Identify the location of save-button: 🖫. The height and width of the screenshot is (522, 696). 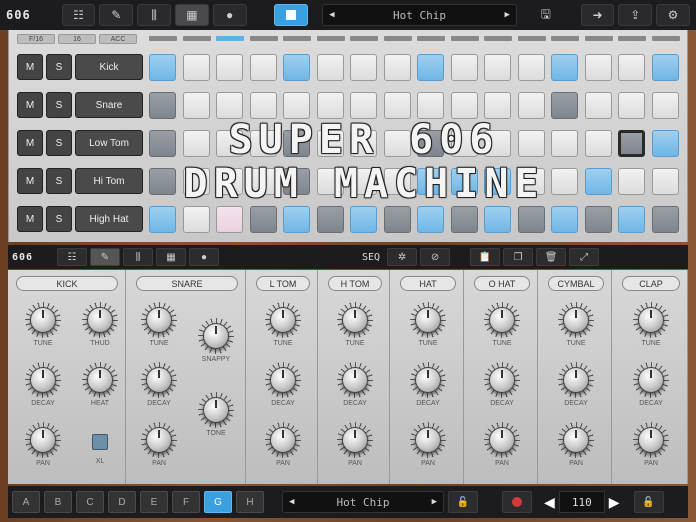
(546, 15).